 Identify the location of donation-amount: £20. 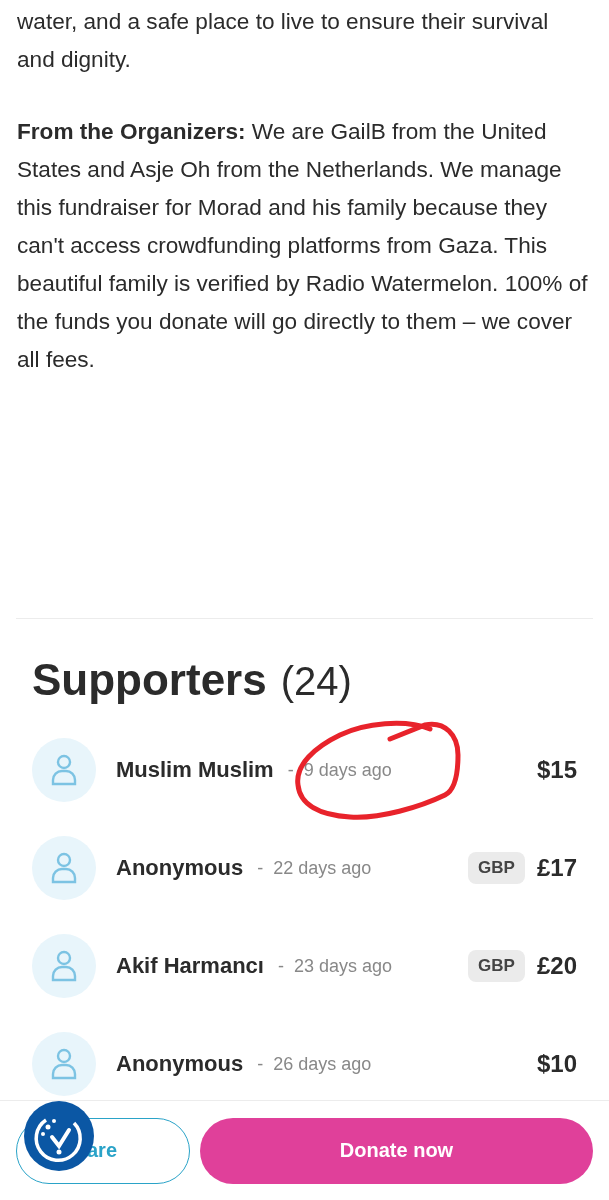
(556, 966).